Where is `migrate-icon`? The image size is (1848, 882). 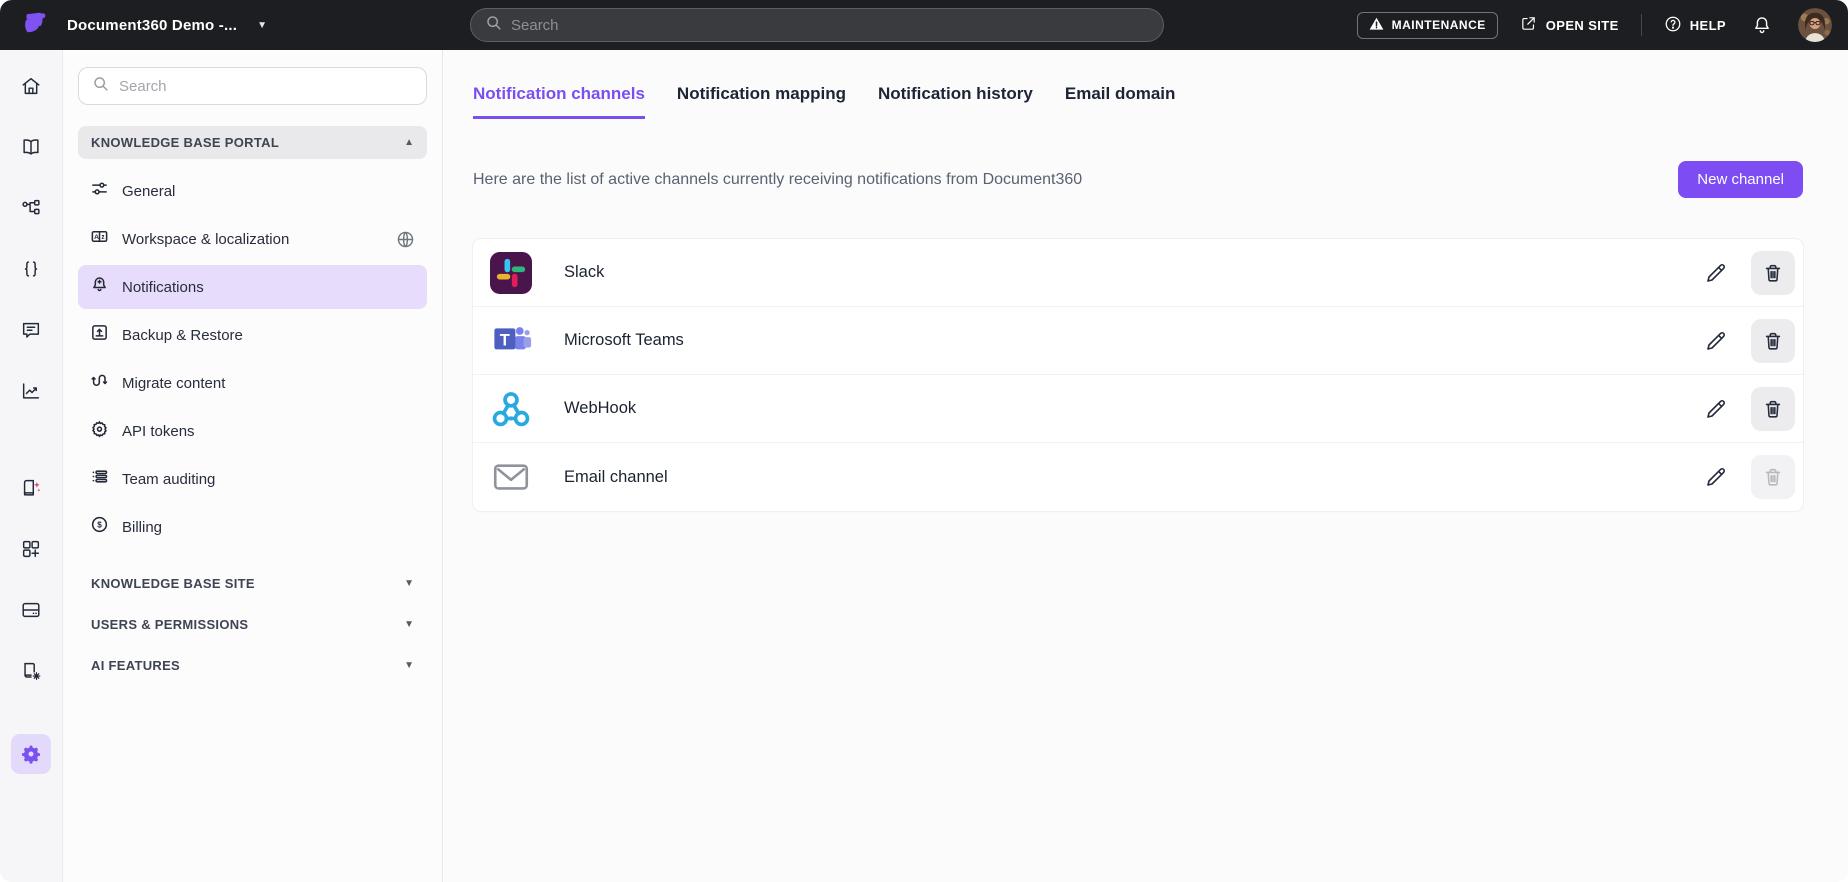
migrate-icon is located at coordinates (99, 383).